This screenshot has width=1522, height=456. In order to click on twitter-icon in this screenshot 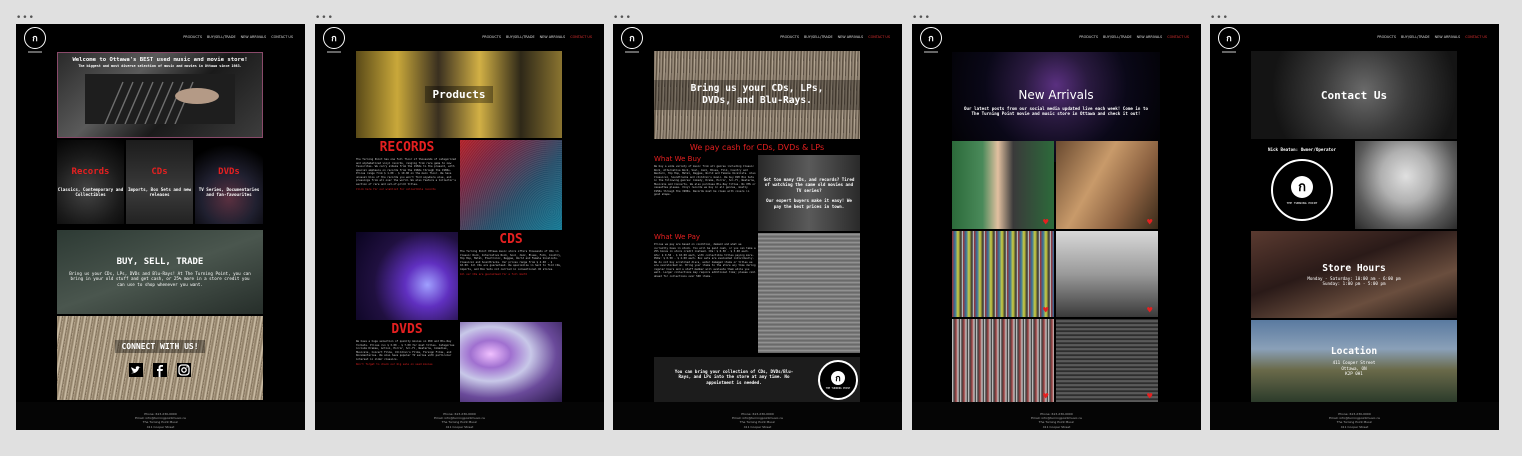, I will do `click(136, 369)`.